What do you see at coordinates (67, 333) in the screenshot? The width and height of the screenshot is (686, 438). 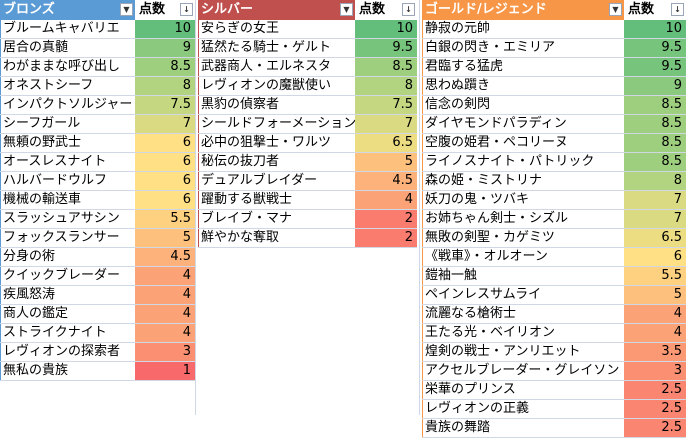 I see `name-cell: ストライクナイト` at bounding box center [67, 333].